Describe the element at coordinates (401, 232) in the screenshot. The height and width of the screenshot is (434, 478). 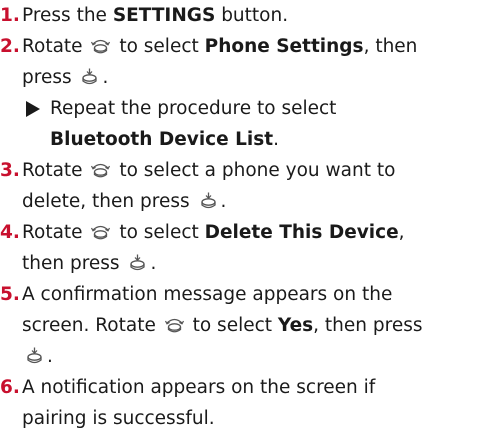
I see `step-text: ,` at that location.